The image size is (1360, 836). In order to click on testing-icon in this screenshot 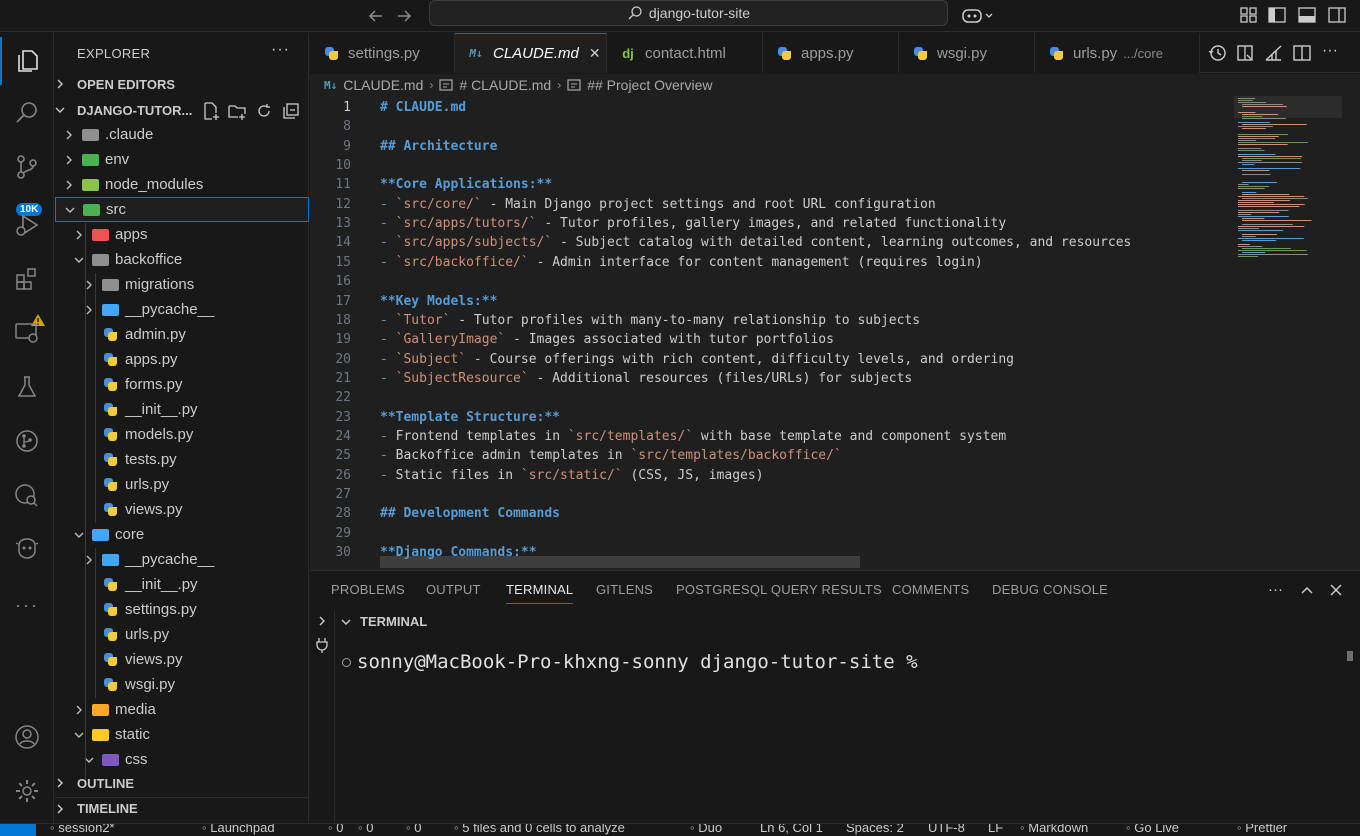, I will do `click(27, 387)`.